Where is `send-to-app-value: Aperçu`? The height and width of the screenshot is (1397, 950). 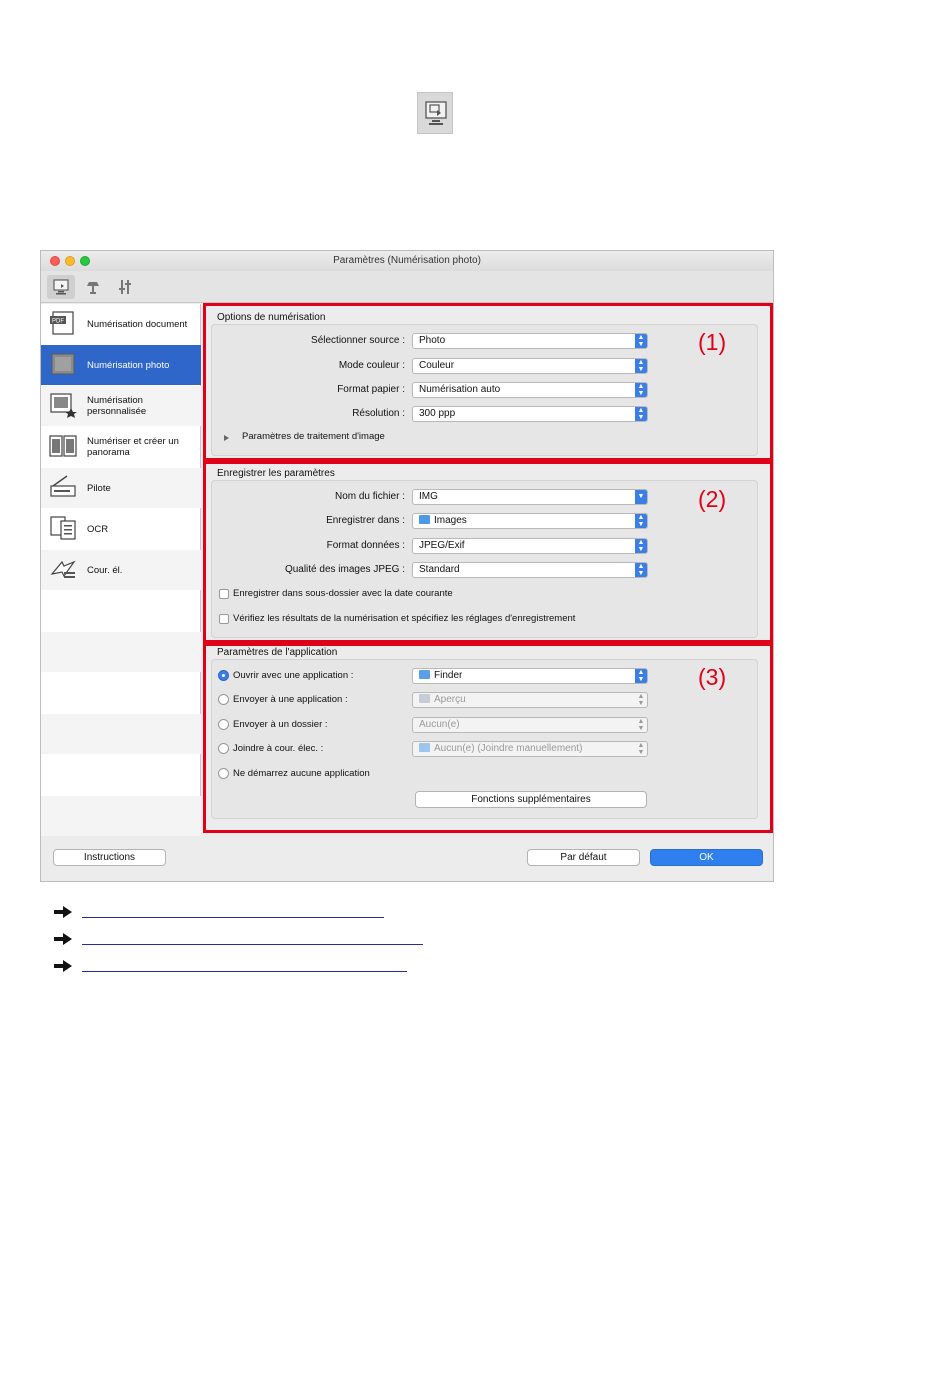 send-to-app-value: Aperçu is located at coordinates (450, 699).